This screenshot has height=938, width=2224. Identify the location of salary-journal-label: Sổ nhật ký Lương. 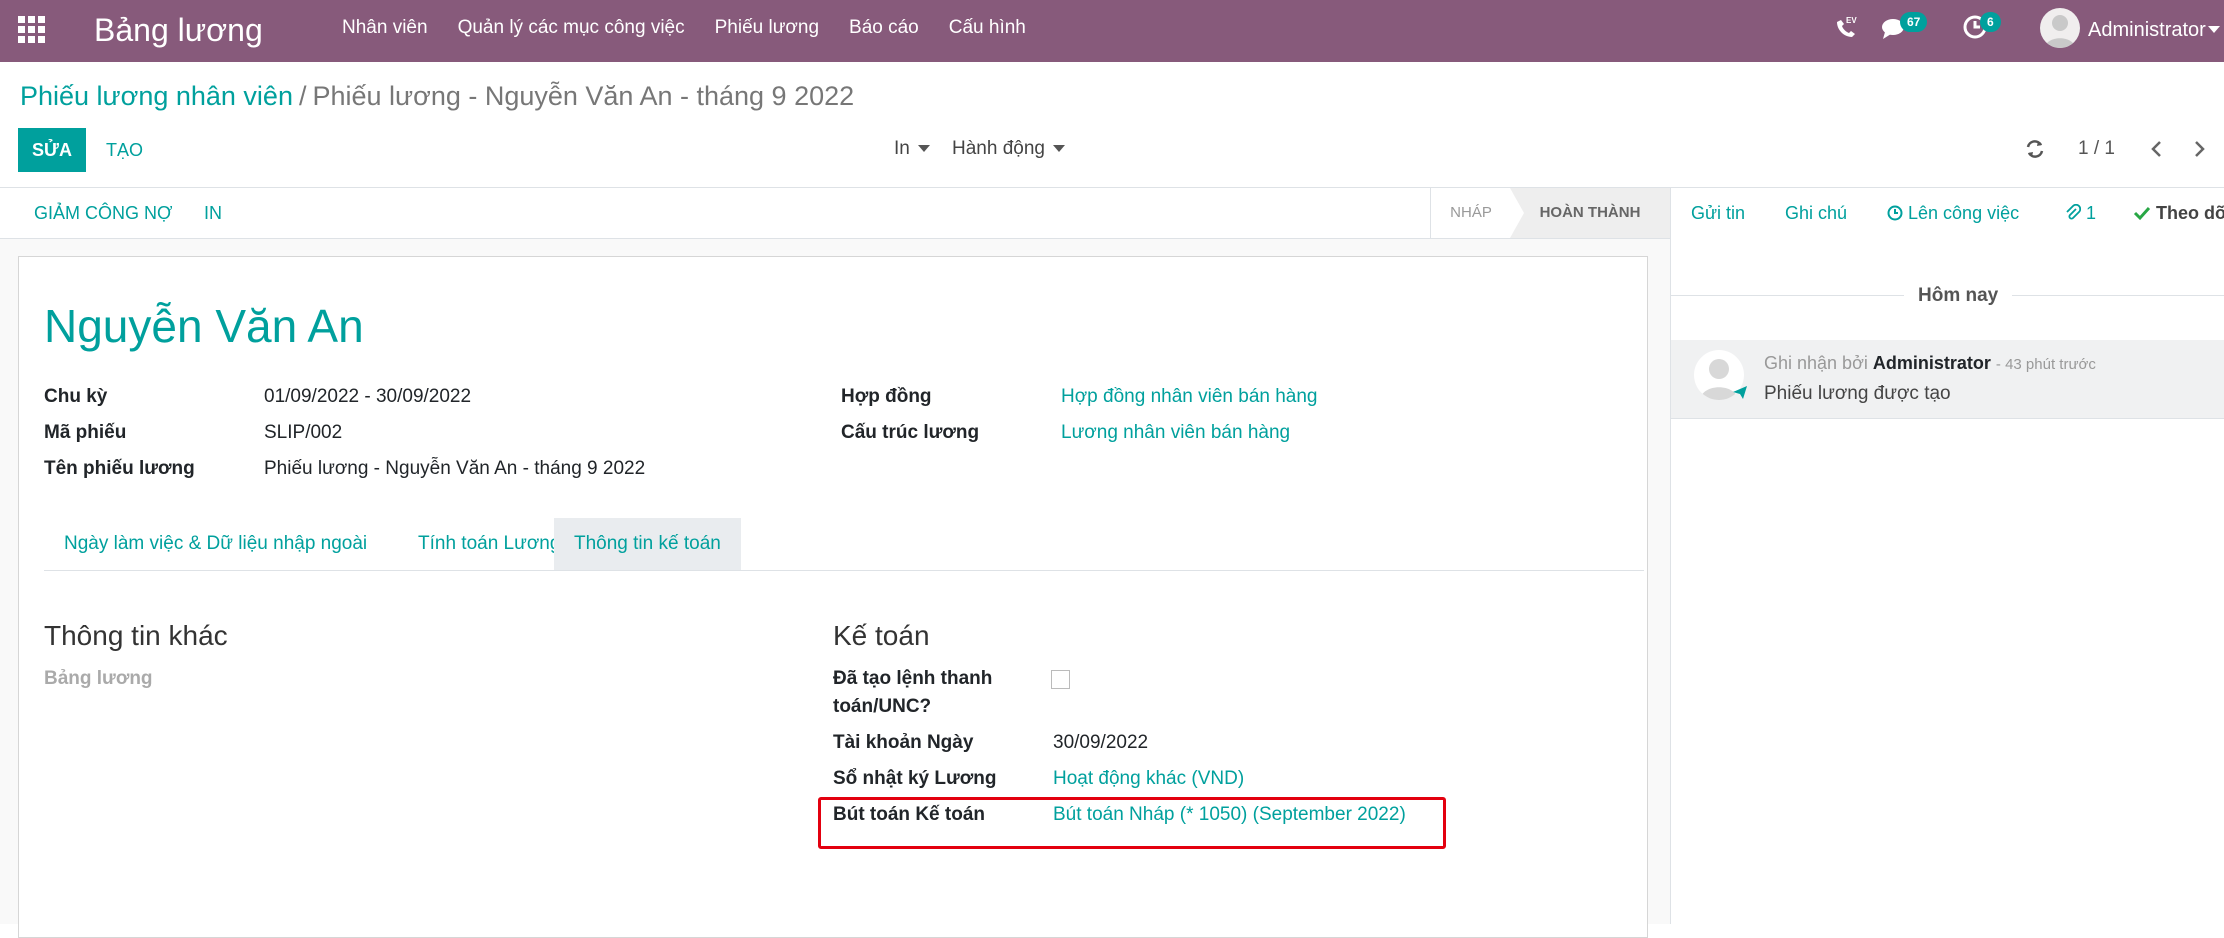
(915, 778).